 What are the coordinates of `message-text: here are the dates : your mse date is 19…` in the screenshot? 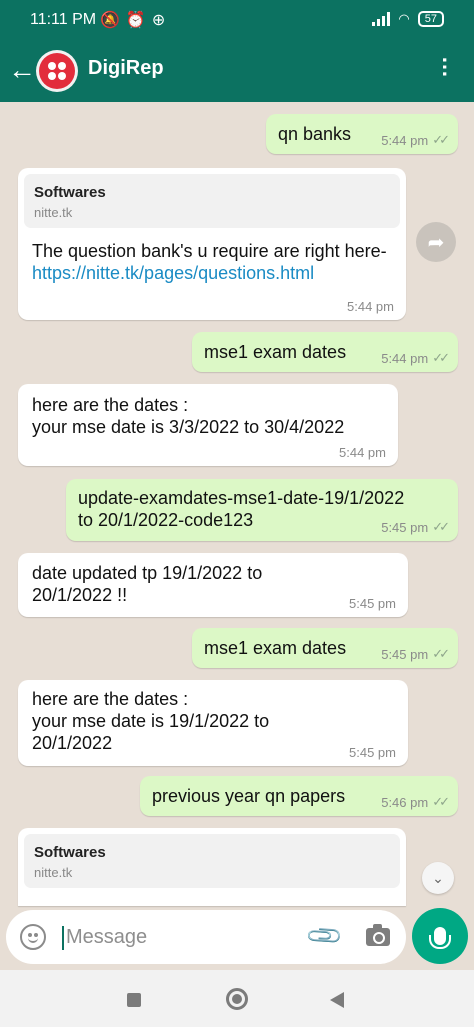 It's located at (151, 721).